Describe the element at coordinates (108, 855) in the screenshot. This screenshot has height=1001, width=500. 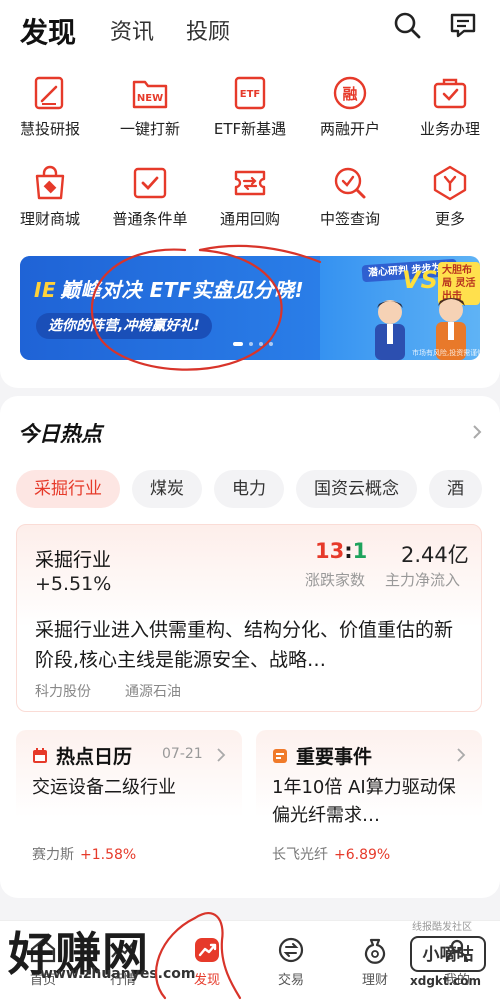
I see `calendar-stock-change: +1.58%` at that location.